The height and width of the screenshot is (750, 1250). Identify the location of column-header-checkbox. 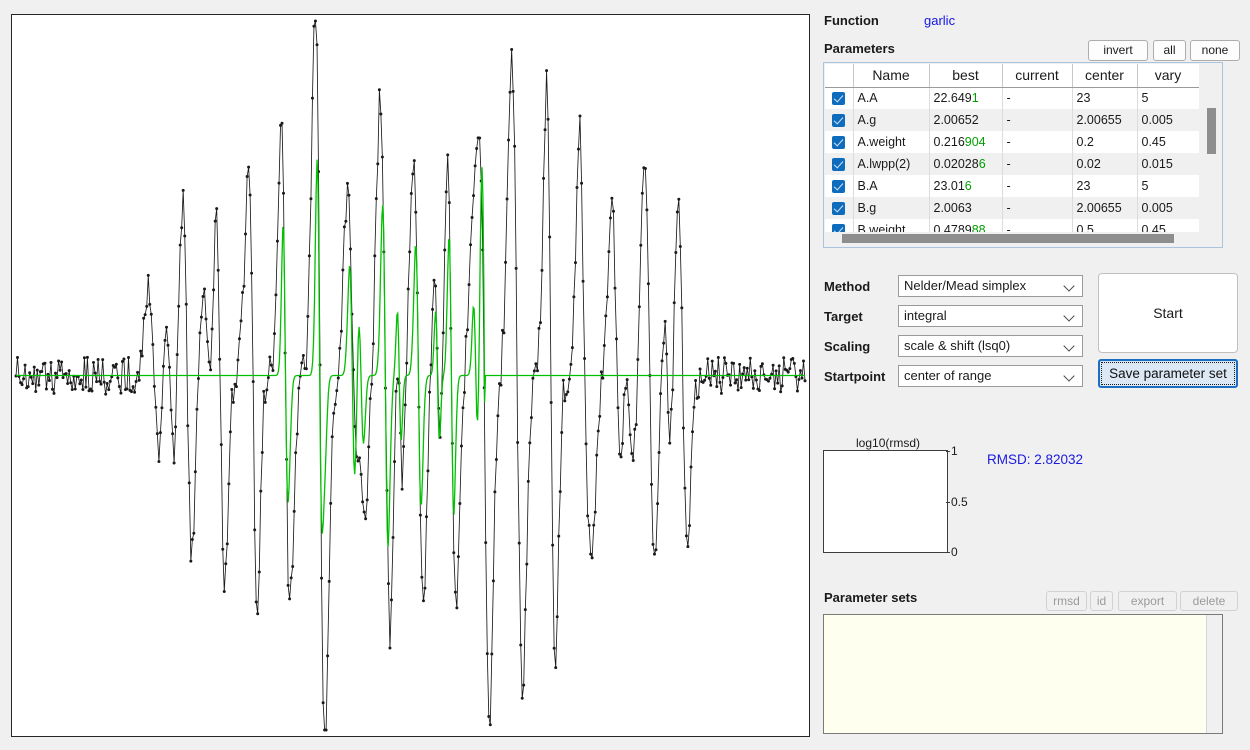
(839, 76).